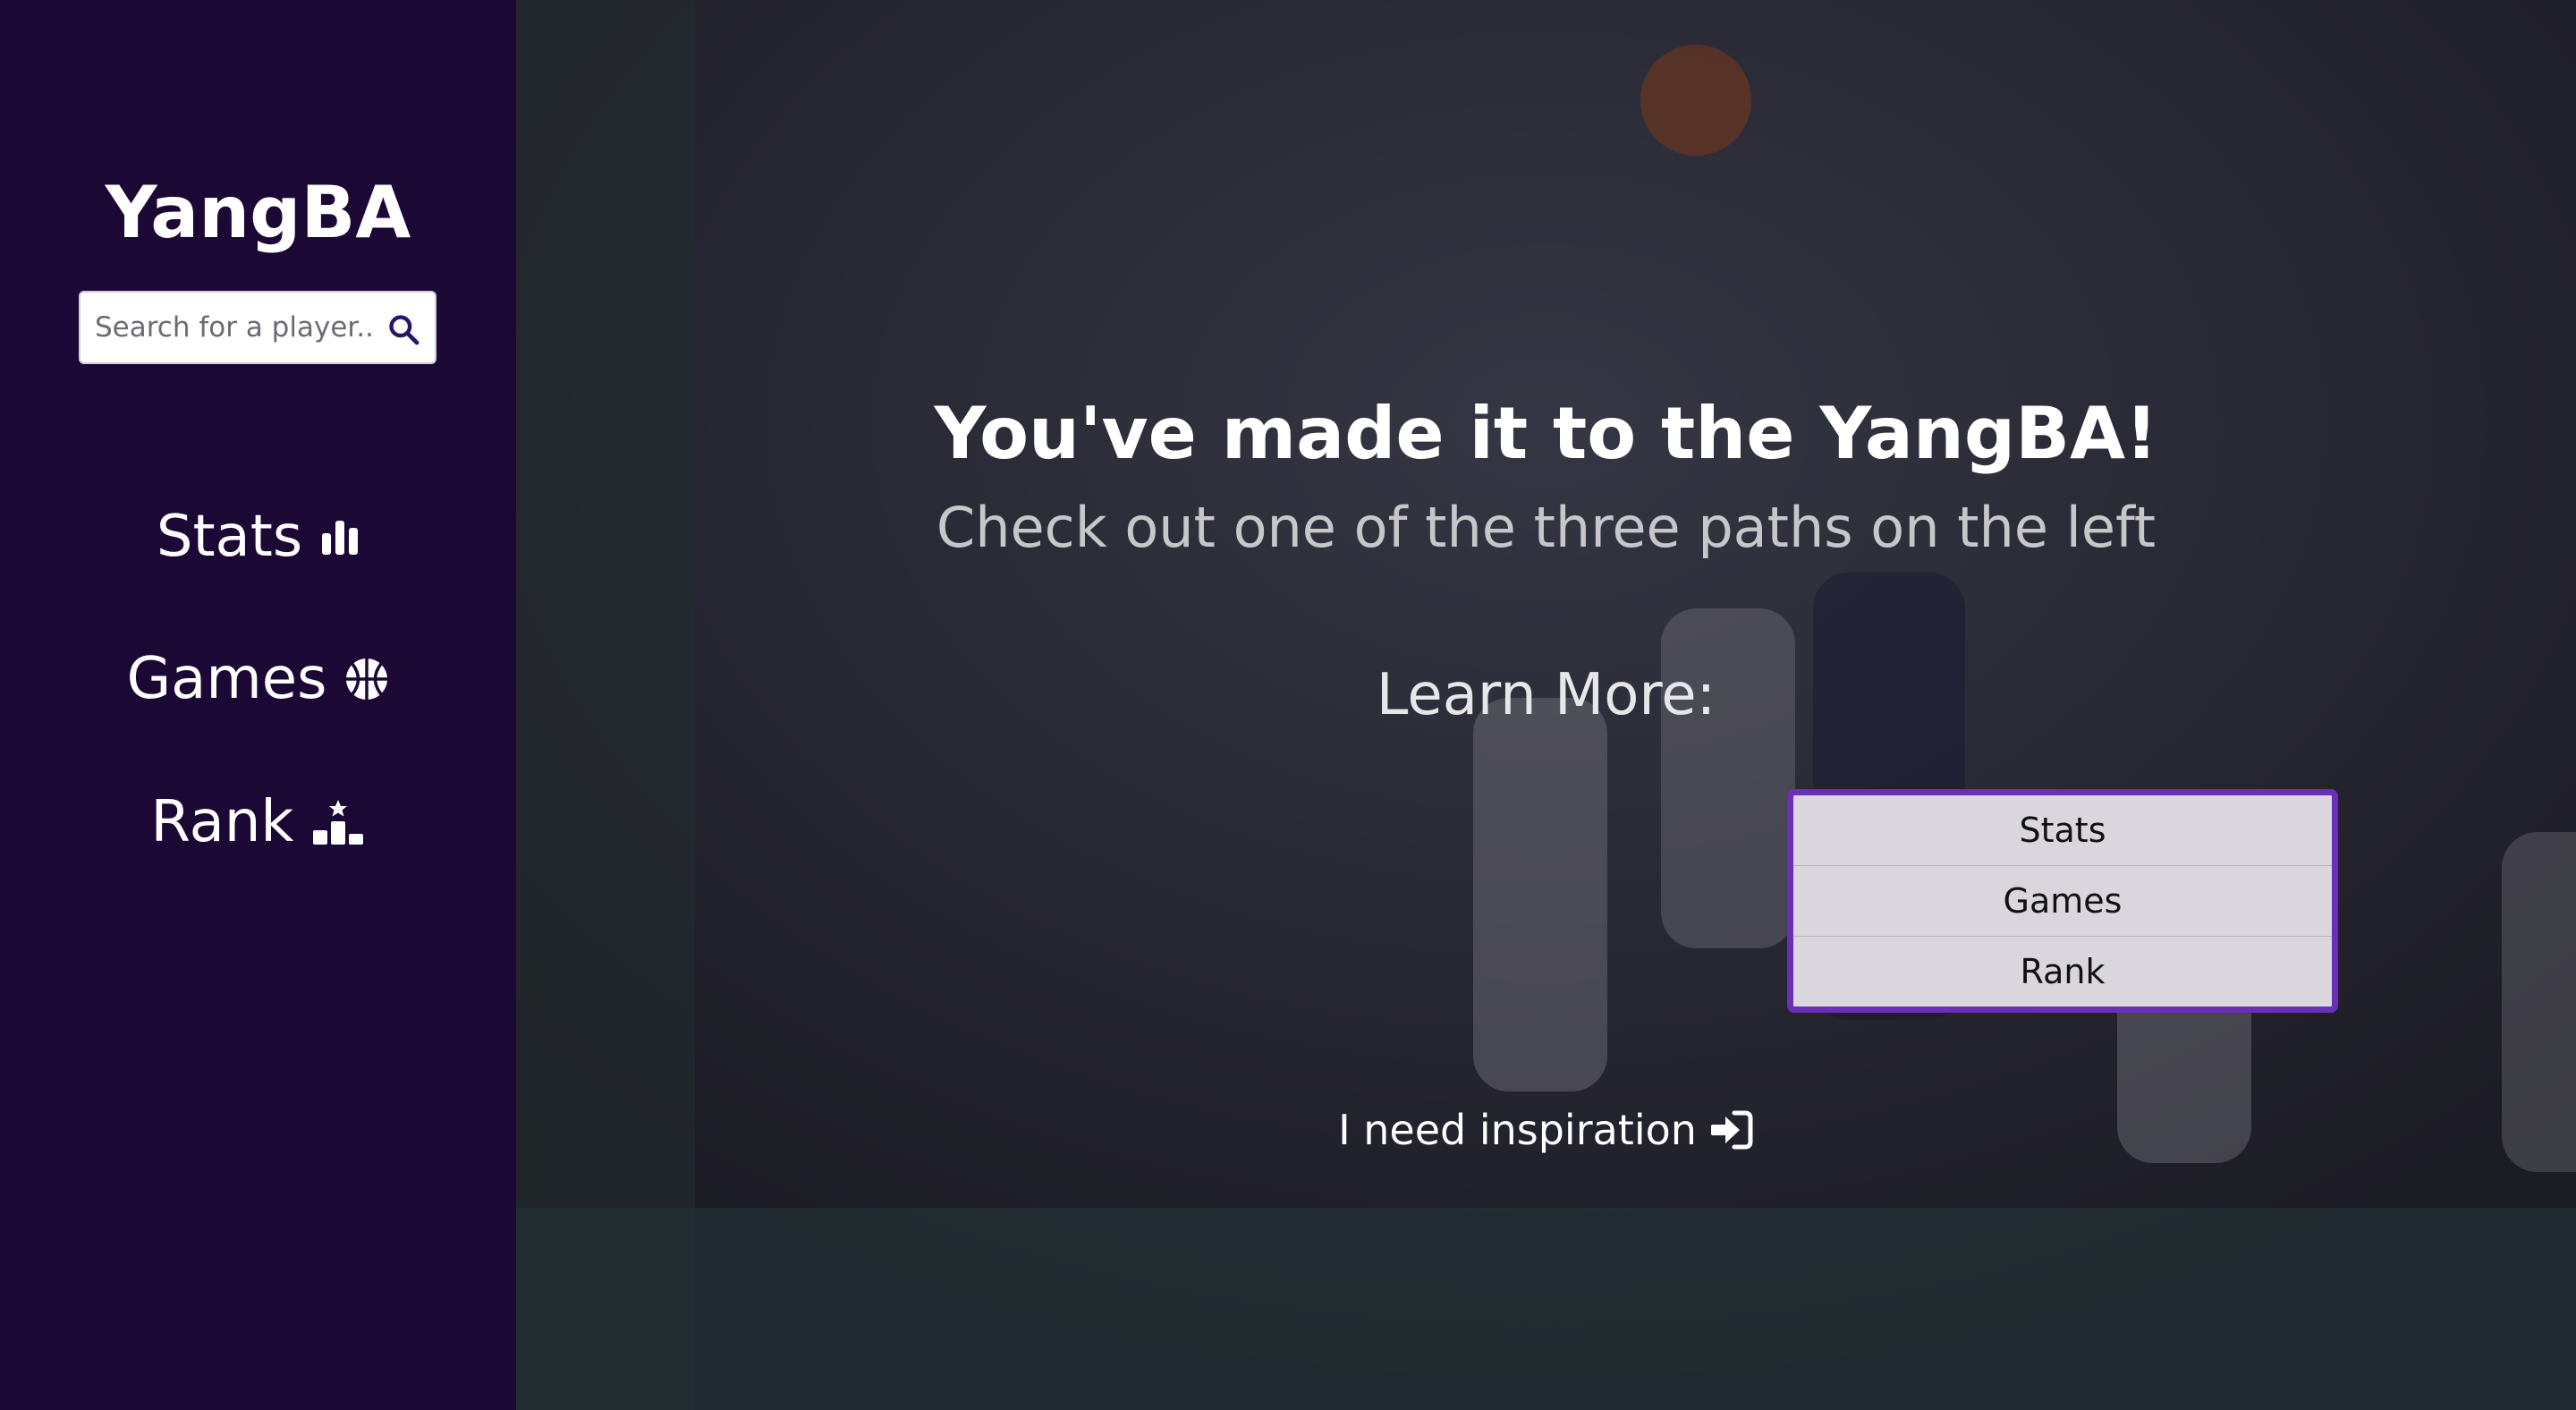 This screenshot has height=1410, width=2576. I want to click on learn-more-option-games: Games, so click(2062, 902).